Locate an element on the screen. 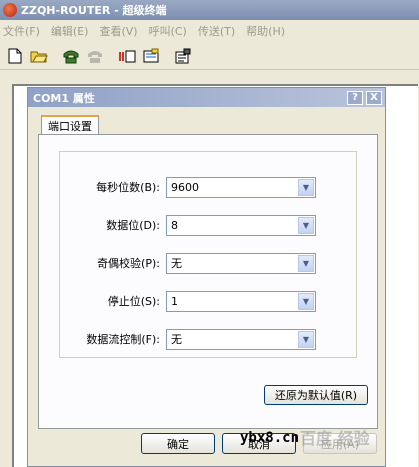 The height and width of the screenshot is (467, 419). field-parity: 奇偶校验(P): 无 ▼ is located at coordinates (209, 263).